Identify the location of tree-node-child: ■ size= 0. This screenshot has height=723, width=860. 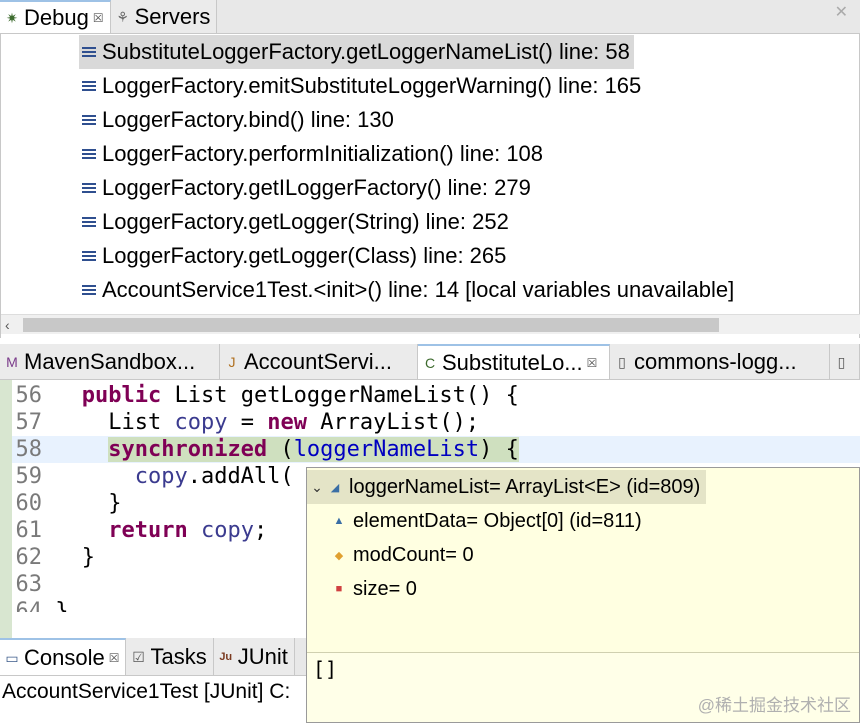
(374, 589).